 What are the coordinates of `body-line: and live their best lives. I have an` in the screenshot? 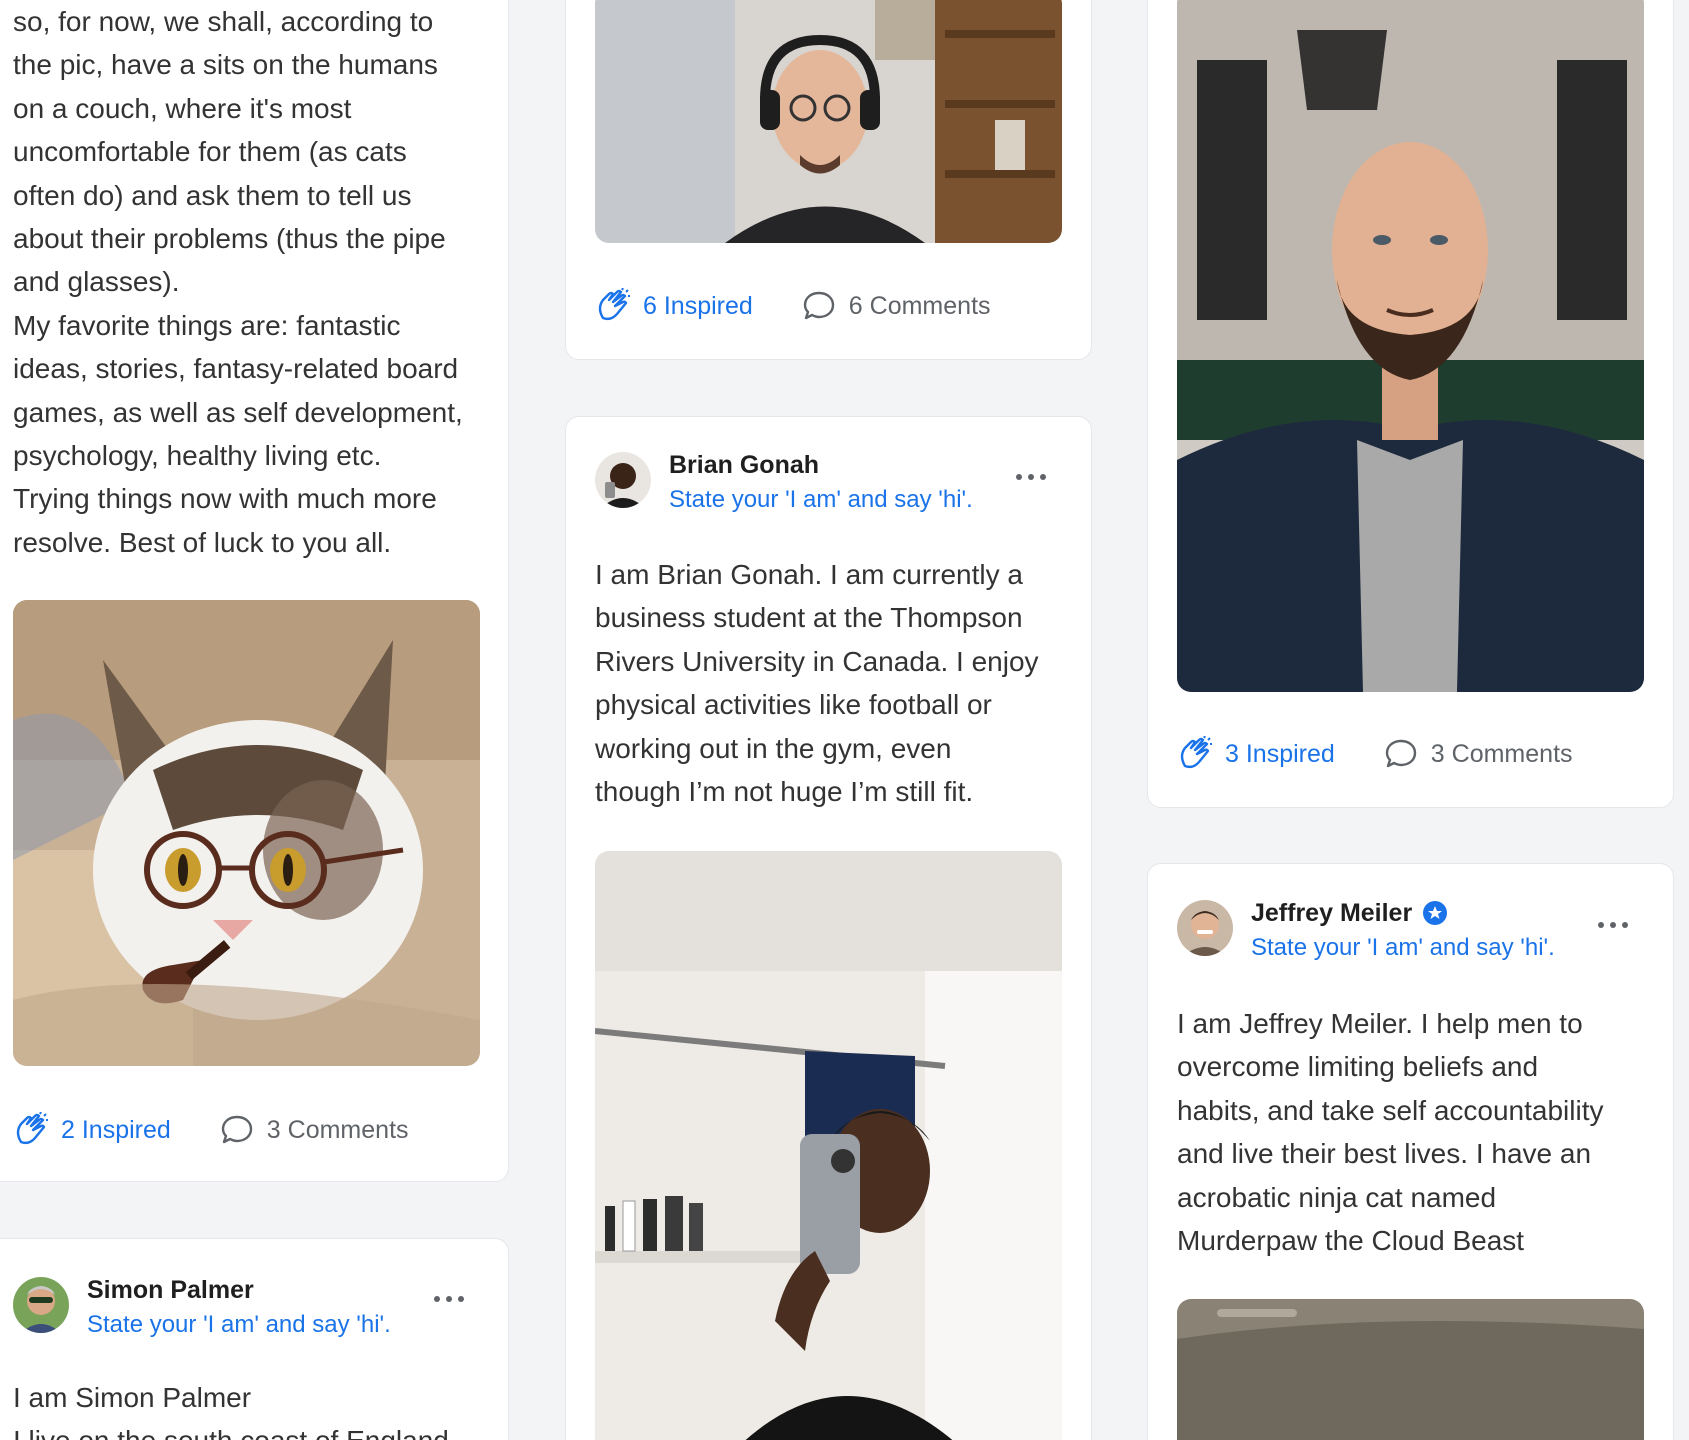 It's located at (1384, 1154).